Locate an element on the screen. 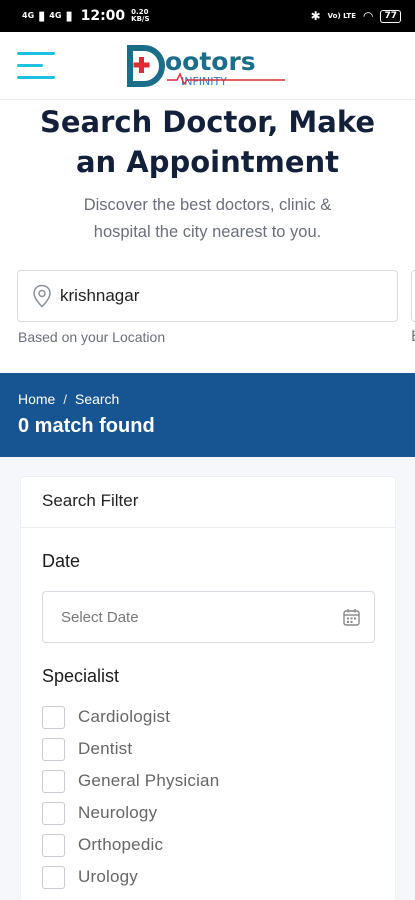  specialist-option-label: Urology is located at coordinates (108, 876).